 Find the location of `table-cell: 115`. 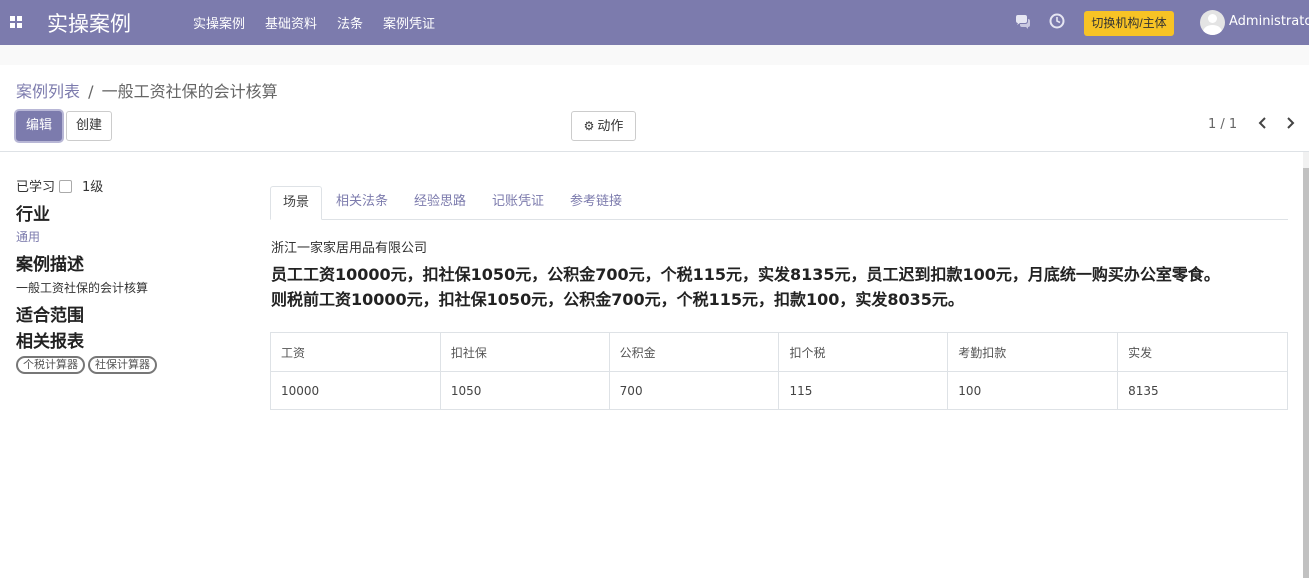

table-cell: 115 is located at coordinates (863, 390).